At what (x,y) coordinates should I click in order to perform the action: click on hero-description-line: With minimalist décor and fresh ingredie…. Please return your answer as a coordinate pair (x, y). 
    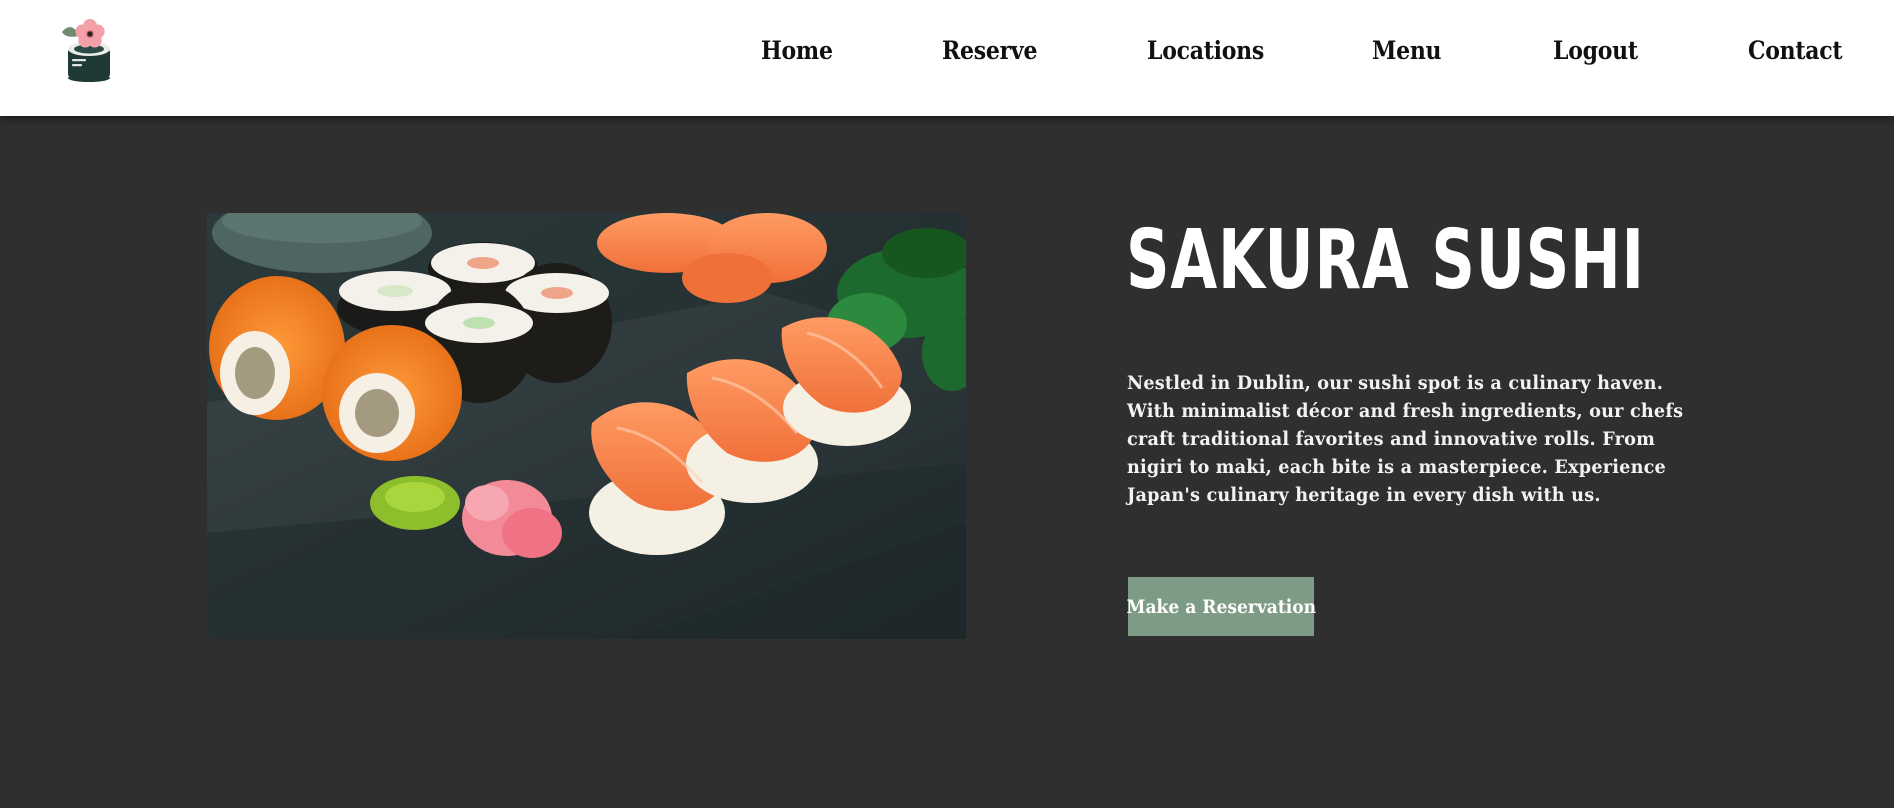
    Looking at the image, I should click on (1405, 411).